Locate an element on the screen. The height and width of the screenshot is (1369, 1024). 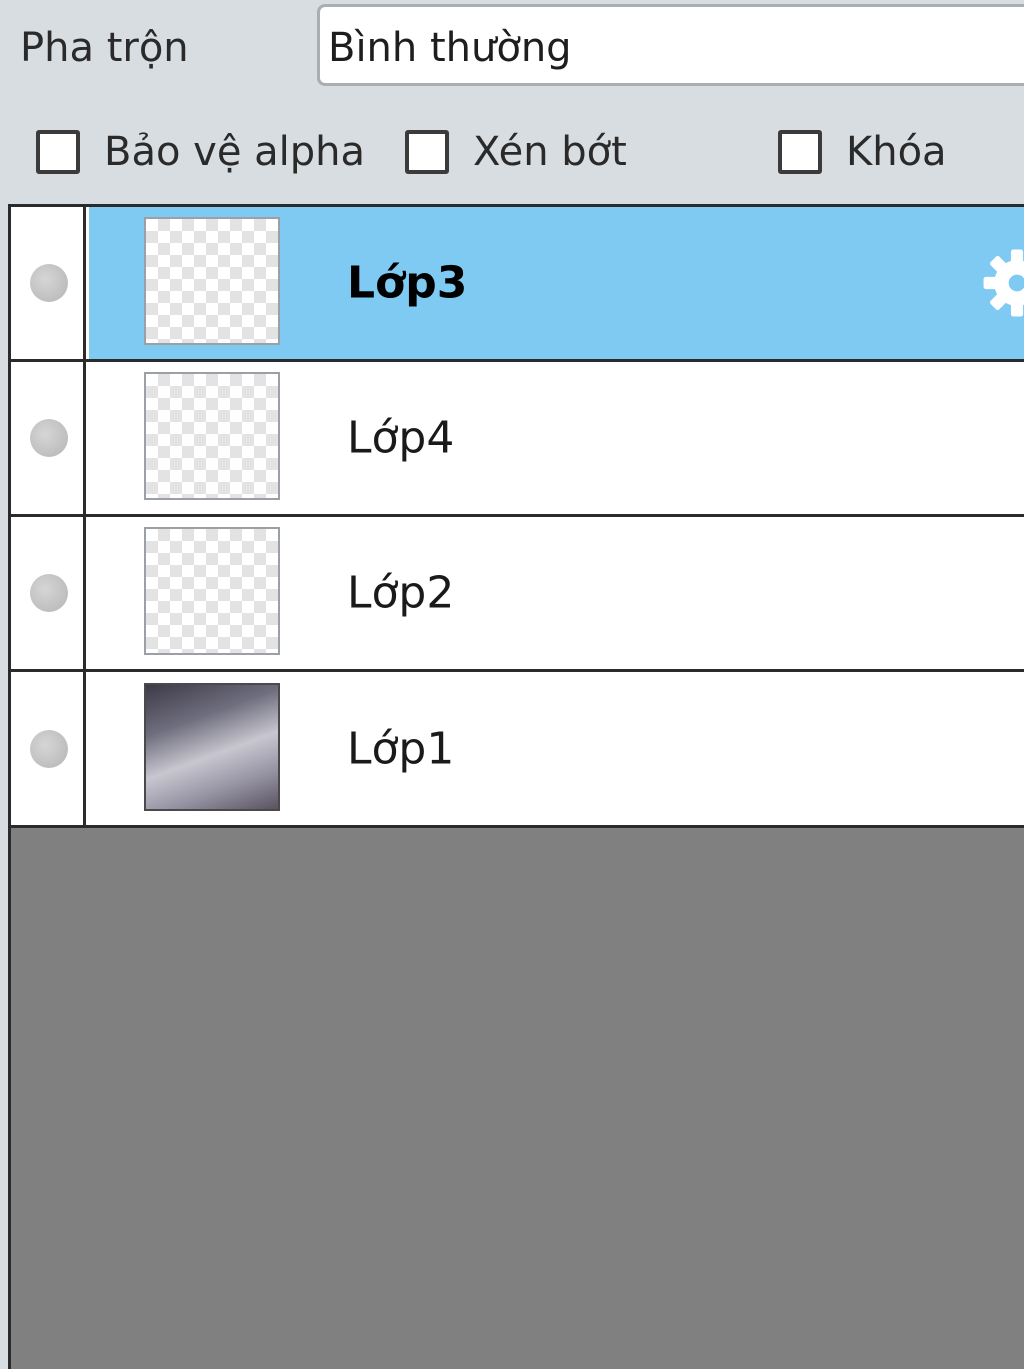
layer-row: Lớp4 is located at coordinates (517, 436).